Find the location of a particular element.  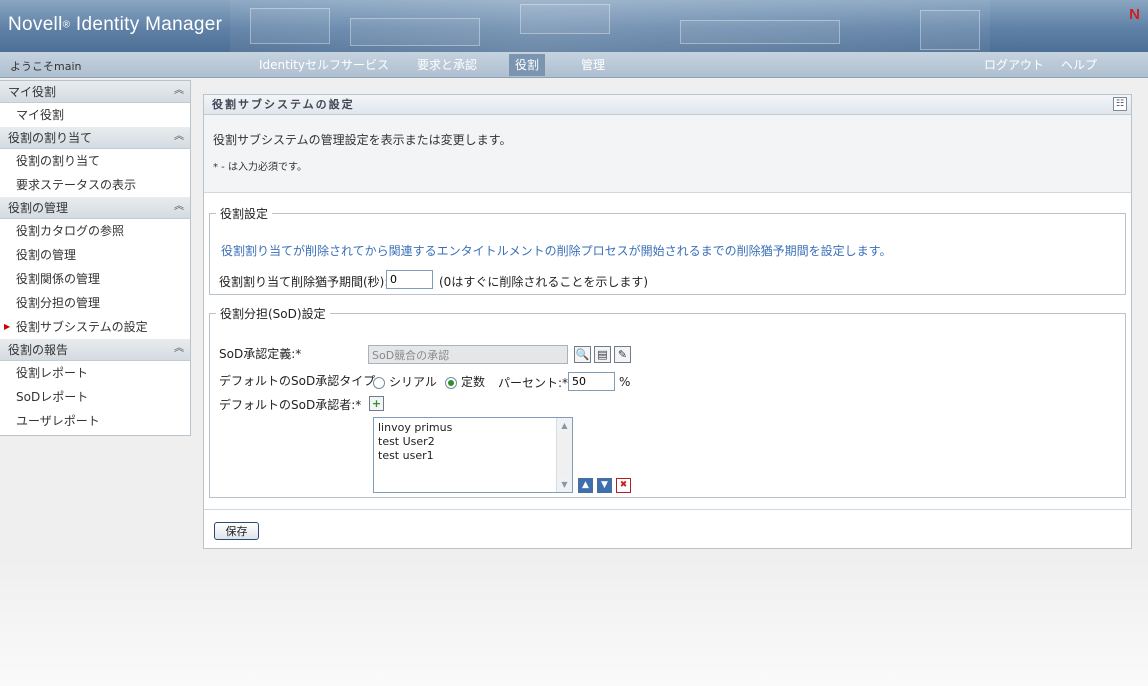

add-approver-icon: + is located at coordinates (376, 403).